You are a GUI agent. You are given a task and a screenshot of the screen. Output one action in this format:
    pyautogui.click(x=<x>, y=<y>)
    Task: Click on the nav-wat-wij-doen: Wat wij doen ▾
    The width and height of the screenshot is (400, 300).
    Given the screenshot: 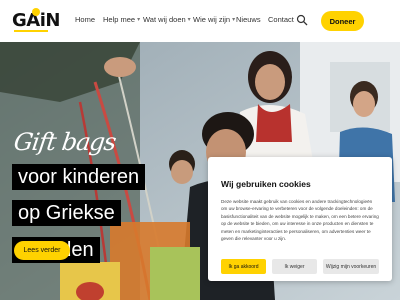 What is the action you would take?
    pyautogui.click(x=167, y=19)
    